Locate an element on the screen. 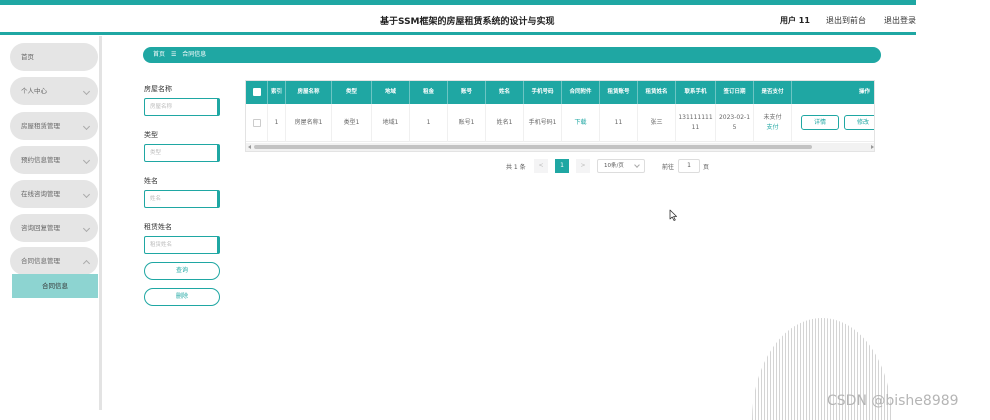 The width and height of the screenshot is (990, 420). type-input is located at coordinates (182, 153).